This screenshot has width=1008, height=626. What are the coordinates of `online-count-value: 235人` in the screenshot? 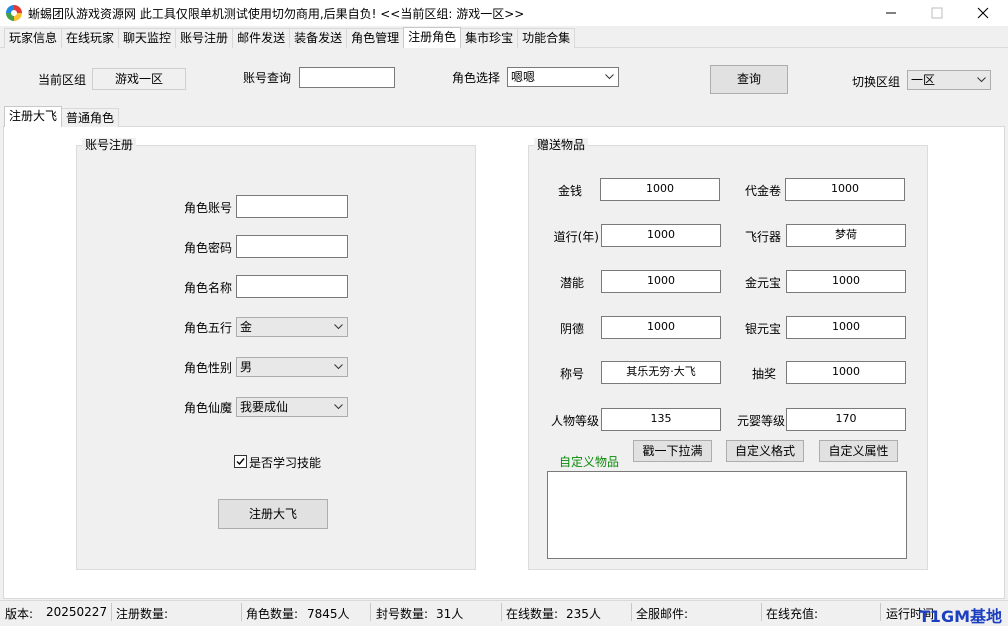 It's located at (583, 614).